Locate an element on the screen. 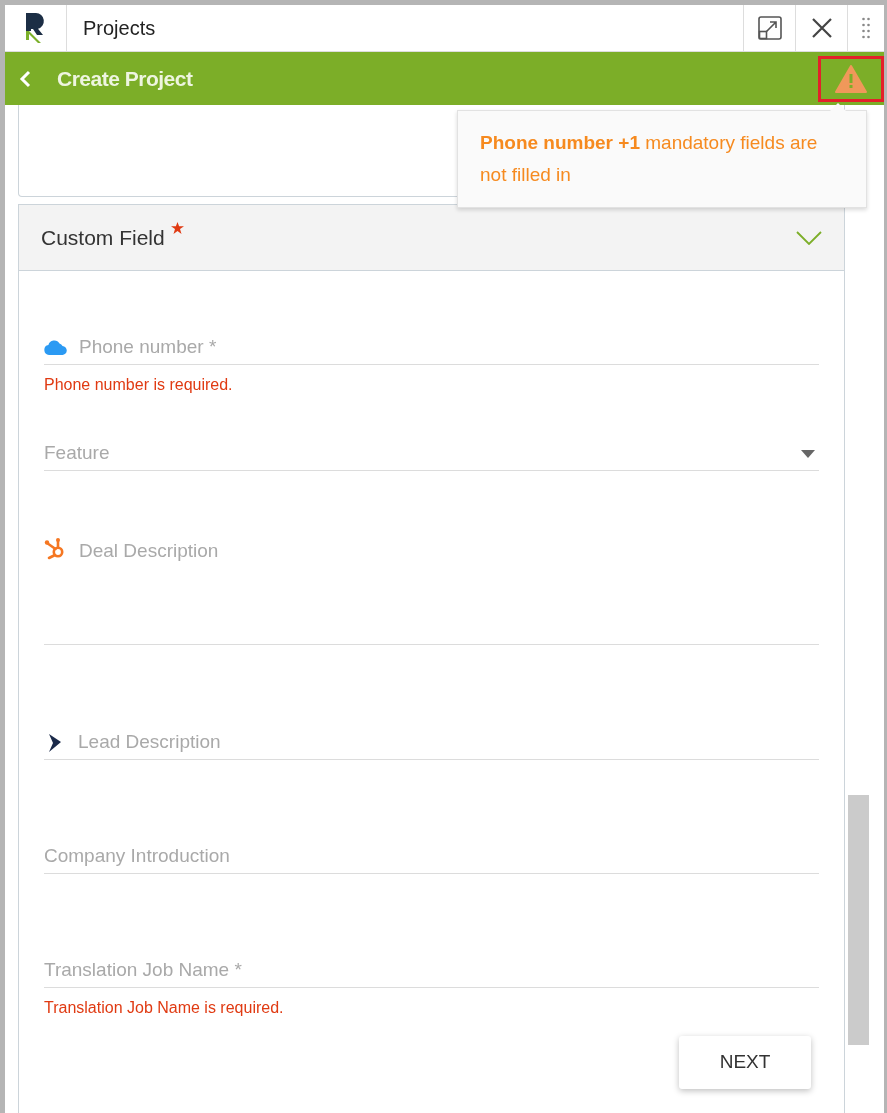 This screenshot has width=887, height=1113. field-placeholder: Company Introduction is located at coordinates (137, 856).